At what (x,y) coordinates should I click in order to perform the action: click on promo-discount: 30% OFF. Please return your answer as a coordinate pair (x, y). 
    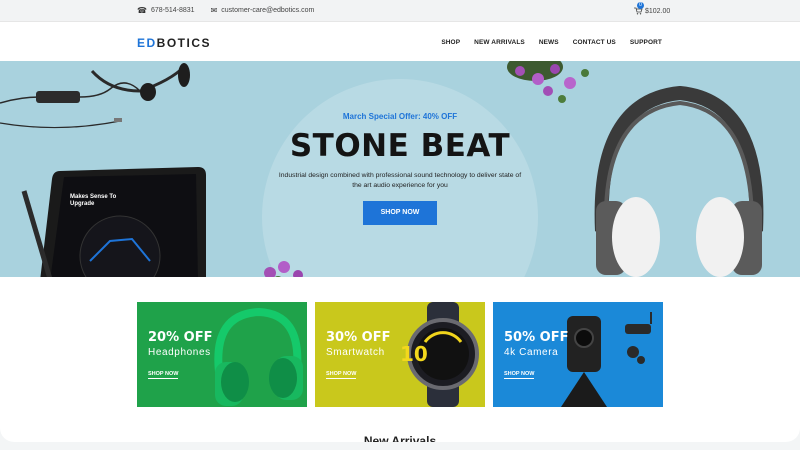
    Looking at the image, I should click on (358, 337).